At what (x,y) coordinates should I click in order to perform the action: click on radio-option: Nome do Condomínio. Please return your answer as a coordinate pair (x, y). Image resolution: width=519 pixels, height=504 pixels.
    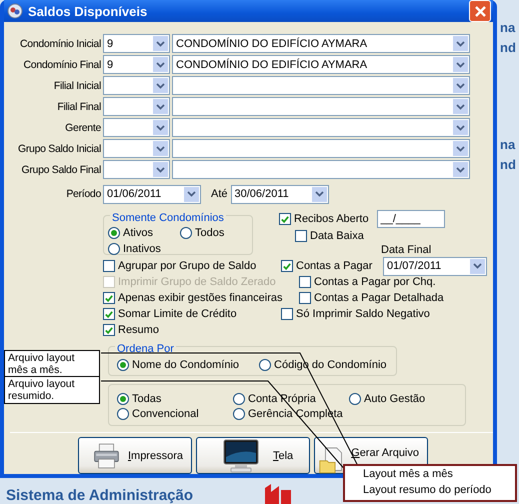
    Looking at the image, I should click on (178, 364).